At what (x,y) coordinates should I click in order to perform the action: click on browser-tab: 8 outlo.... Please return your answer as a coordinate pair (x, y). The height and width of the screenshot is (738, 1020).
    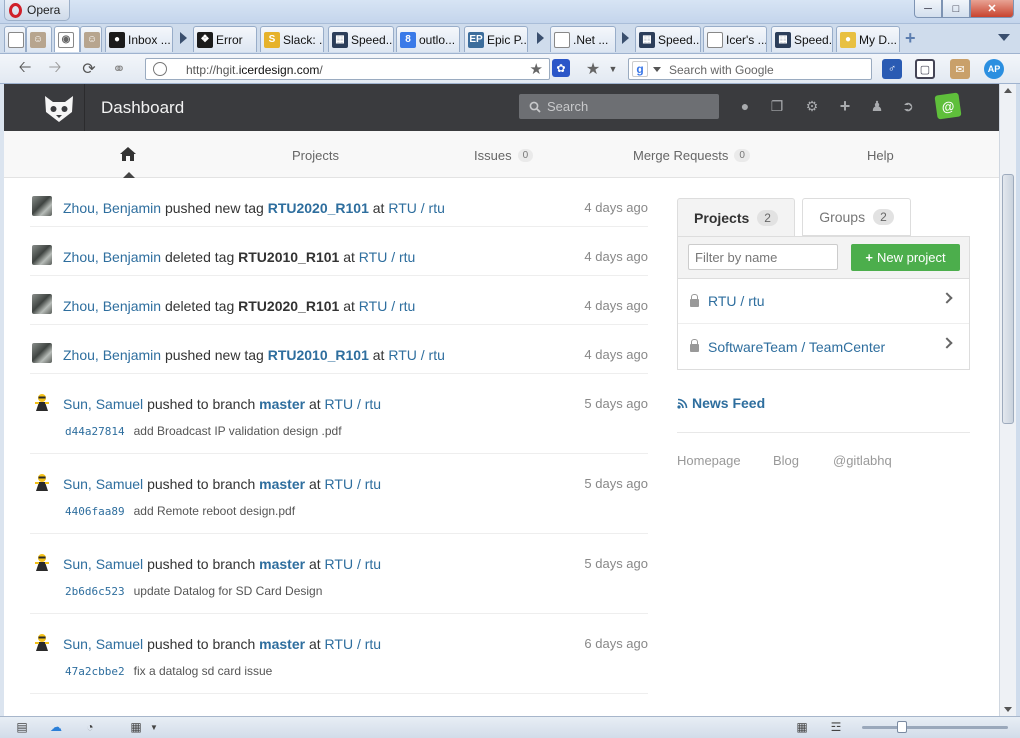
    Looking at the image, I should click on (428, 39).